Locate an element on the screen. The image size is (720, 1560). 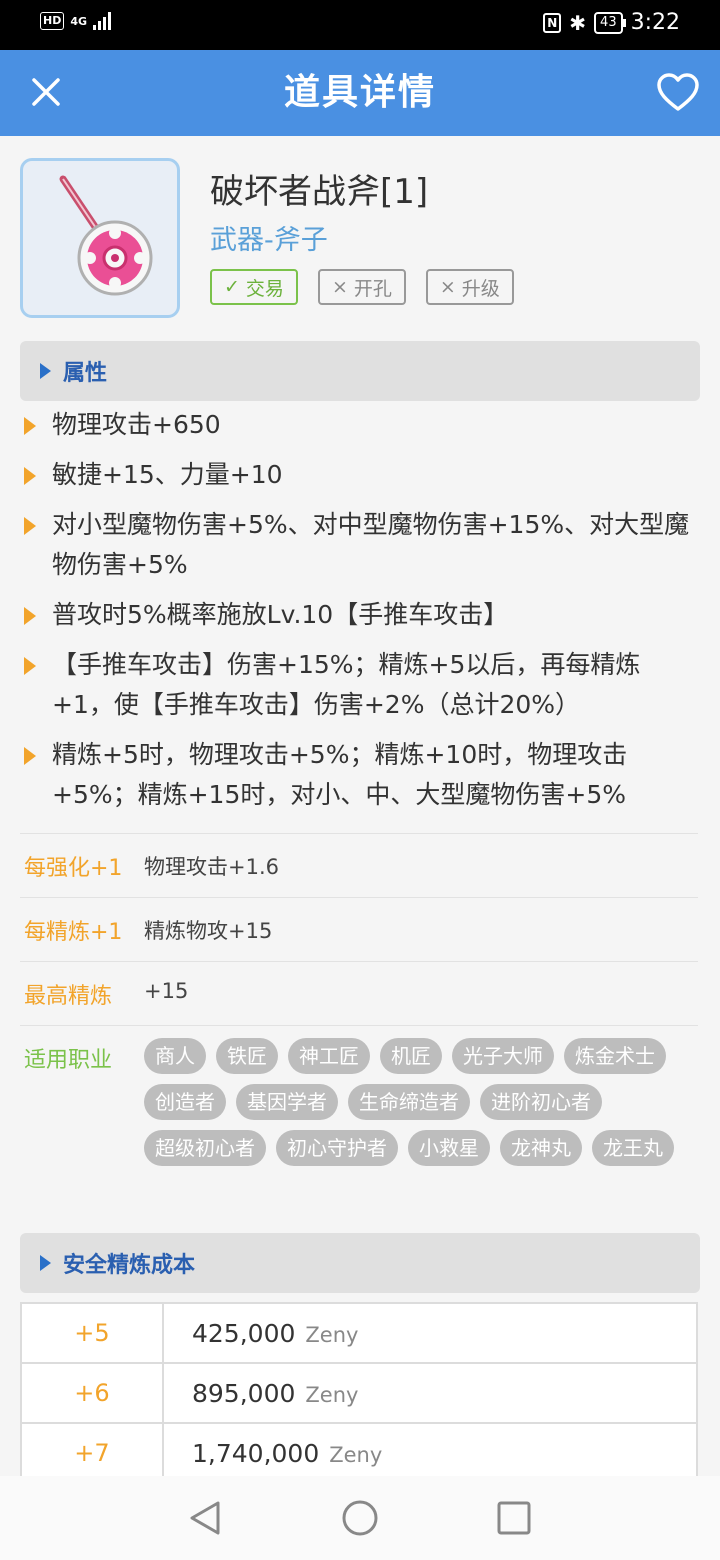
refine-cost-cell: 425,000 Zeny is located at coordinates (430, 1333).